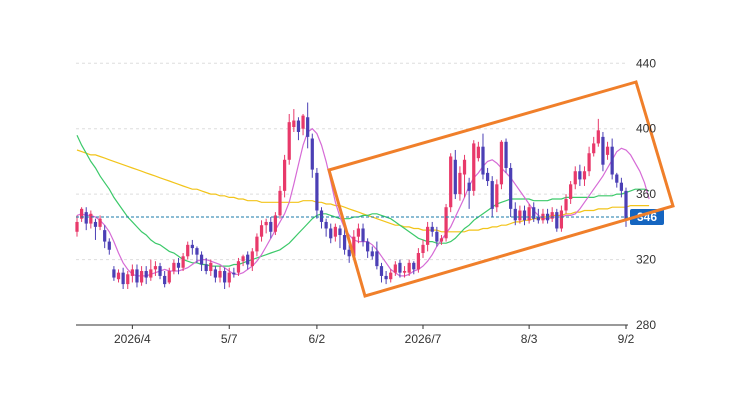 This screenshot has height=414, width=749. Describe the element at coordinates (229, 339) in the screenshot. I see `x-tick-label: 5/7` at that location.